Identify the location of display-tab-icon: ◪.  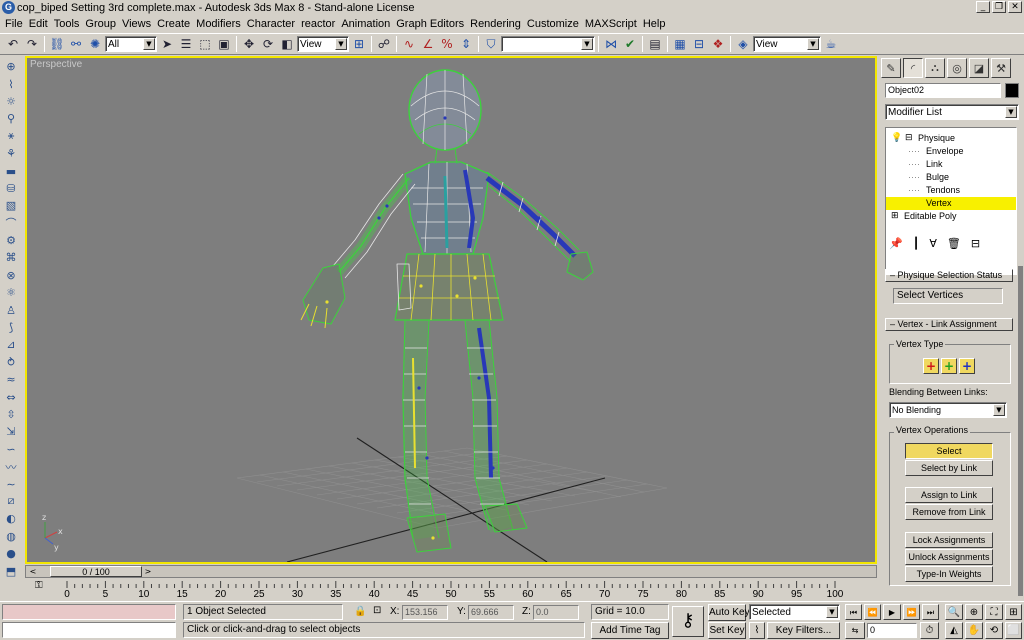
(979, 68).